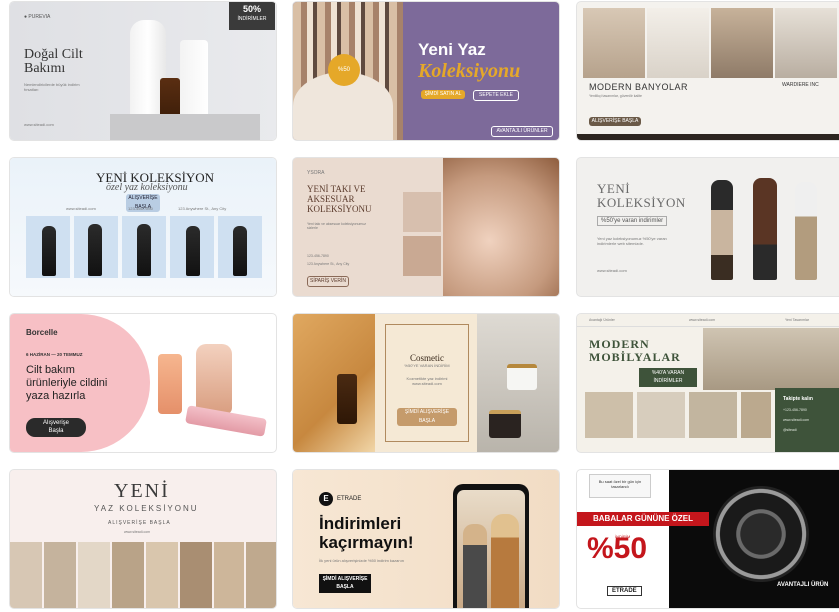  What do you see at coordinates (623, 536) in the screenshot?
I see `discount-label: İNDİRİM` at bounding box center [623, 536].